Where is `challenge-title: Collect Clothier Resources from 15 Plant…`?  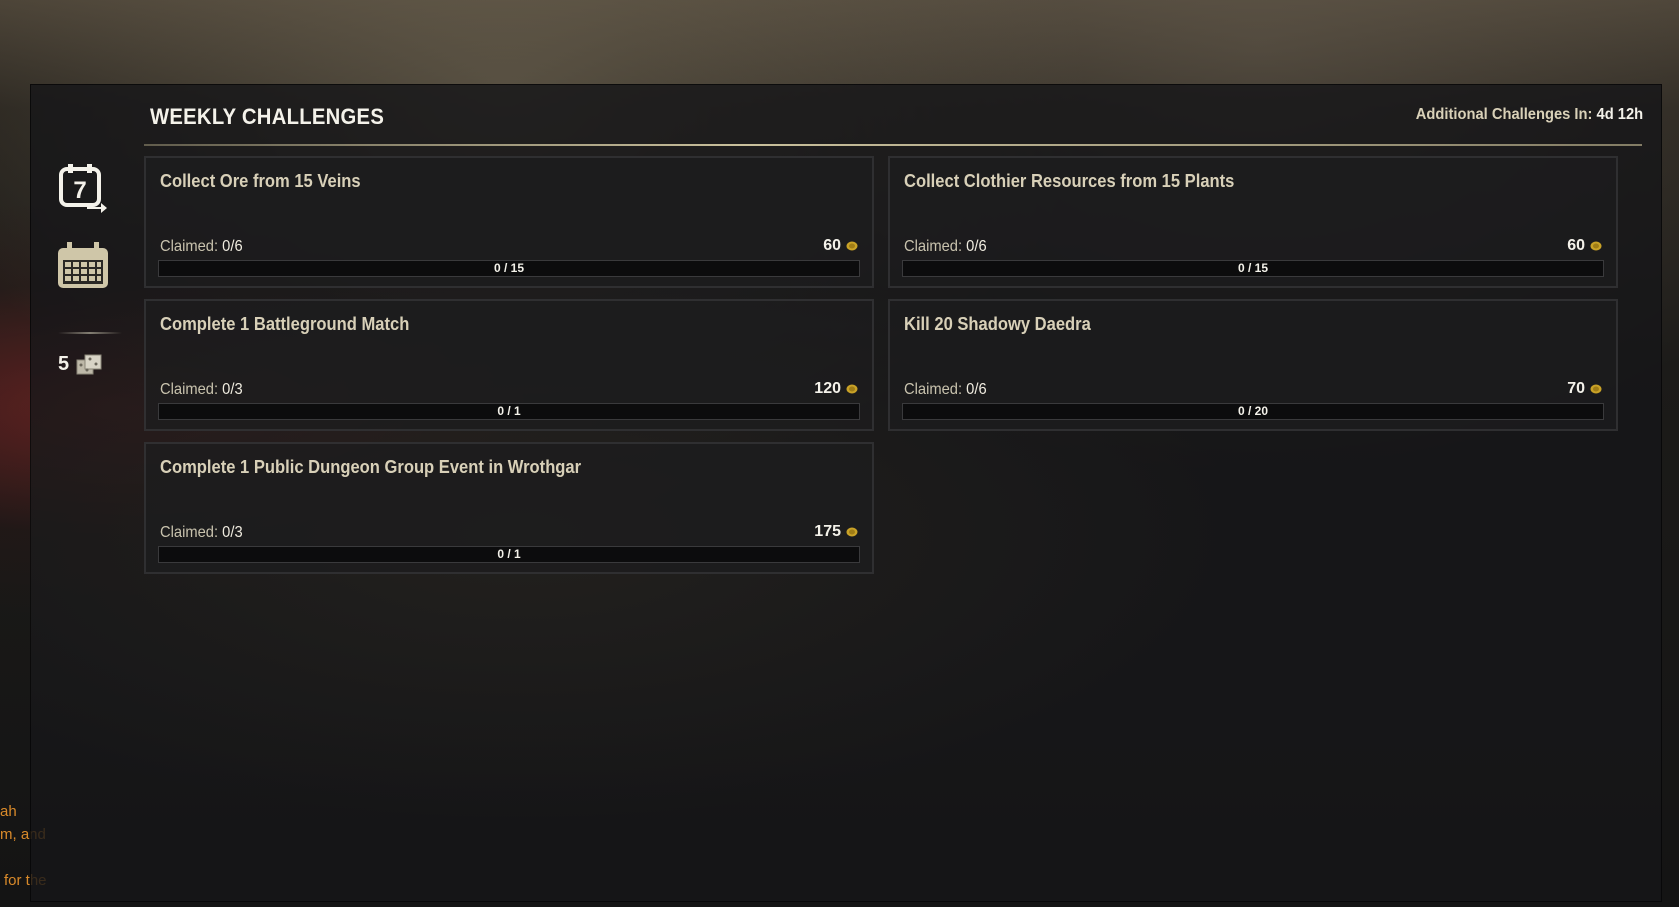
challenge-title: Collect Clothier Resources from 15 Plant… is located at coordinates (1069, 181).